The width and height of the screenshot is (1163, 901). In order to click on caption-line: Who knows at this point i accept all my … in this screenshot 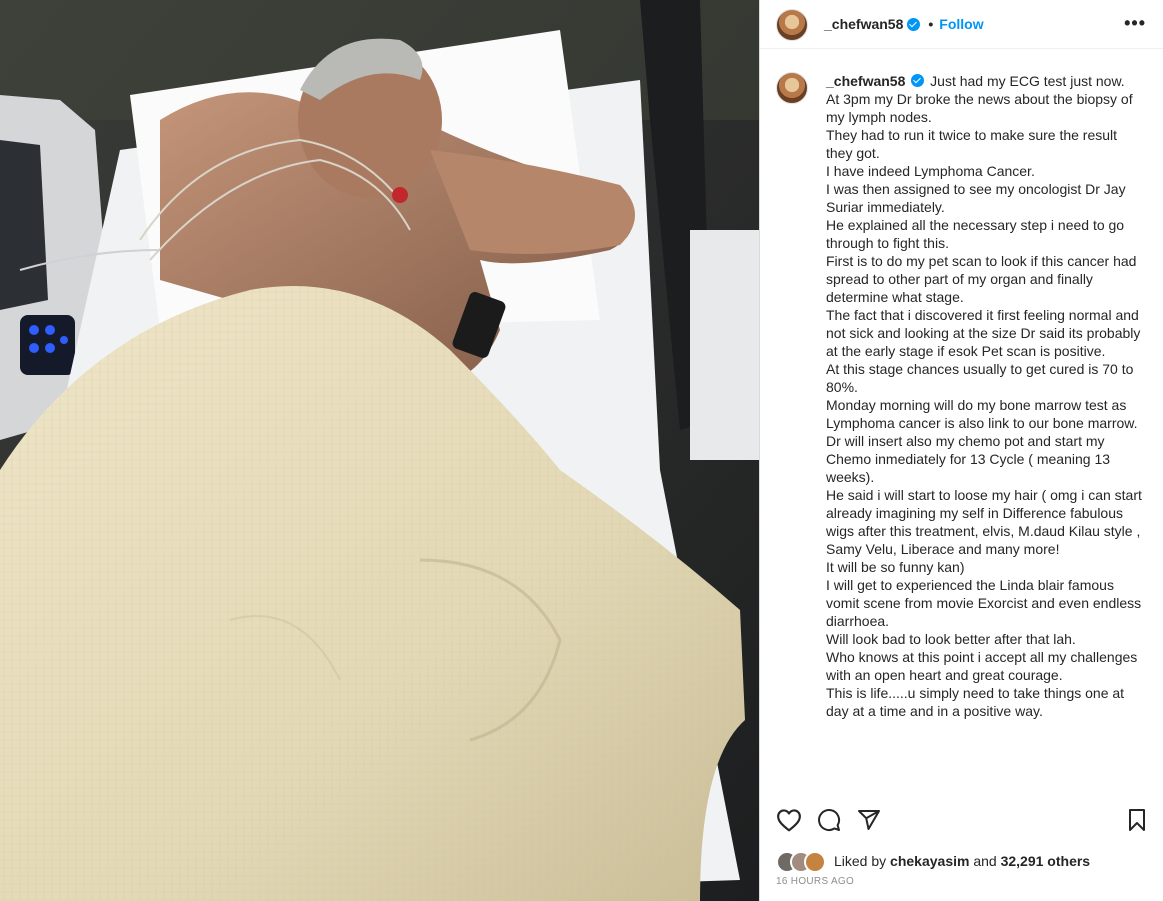, I will do `click(982, 666)`.